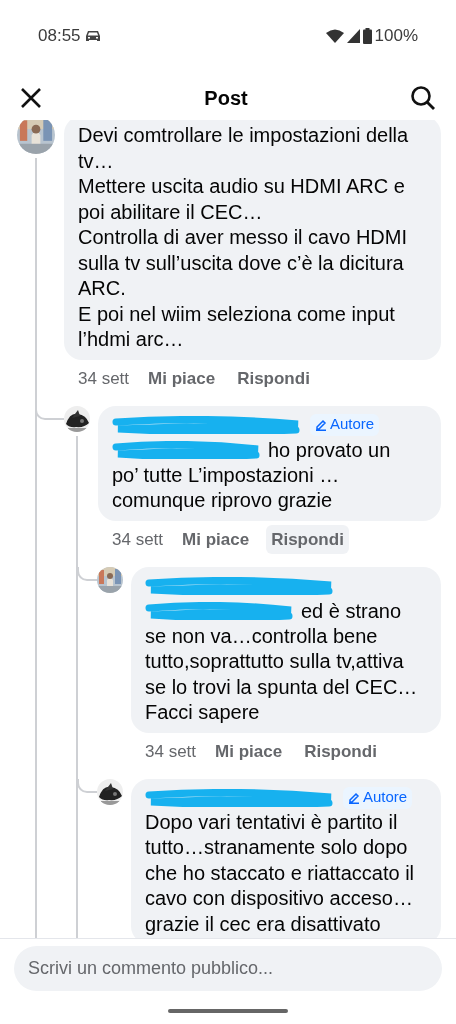 The image size is (456, 1024). Describe the element at coordinates (329, 450) in the screenshot. I see `comment-text: ho provato un` at that location.